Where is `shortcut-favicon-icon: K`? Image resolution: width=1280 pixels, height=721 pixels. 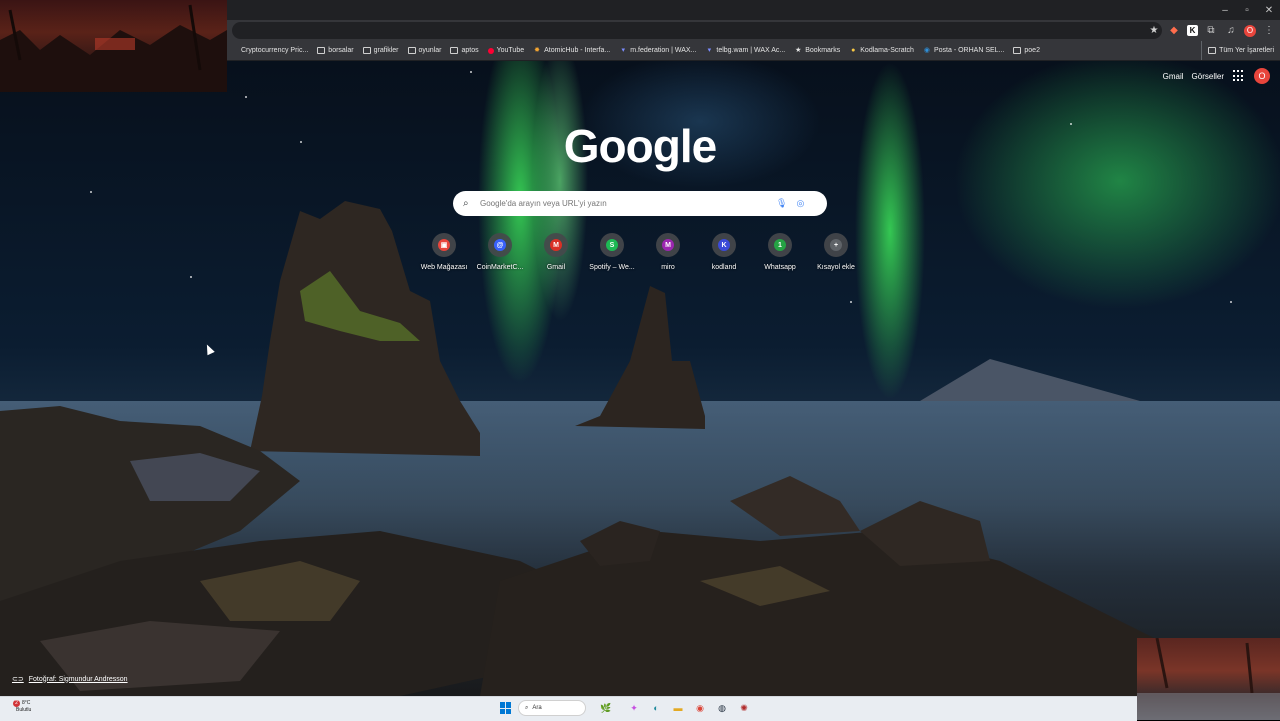 shortcut-favicon-icon: K is located at coordinates (724, 245).